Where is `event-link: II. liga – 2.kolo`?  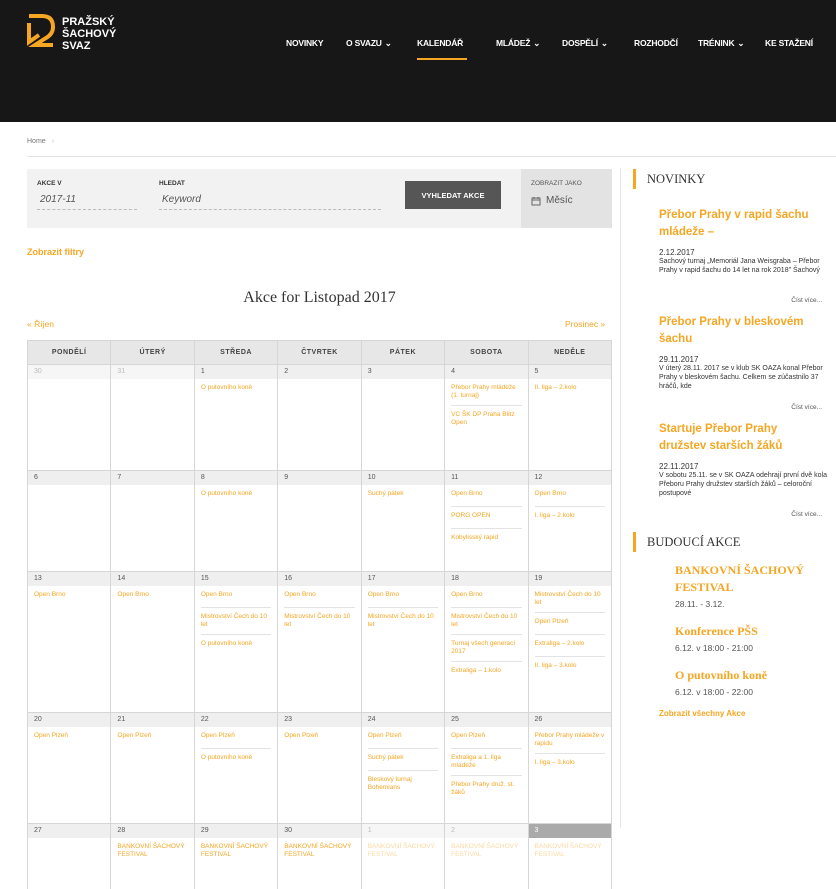
event-link: II. liga – 2.kolo is located at coordinates (570, 390).